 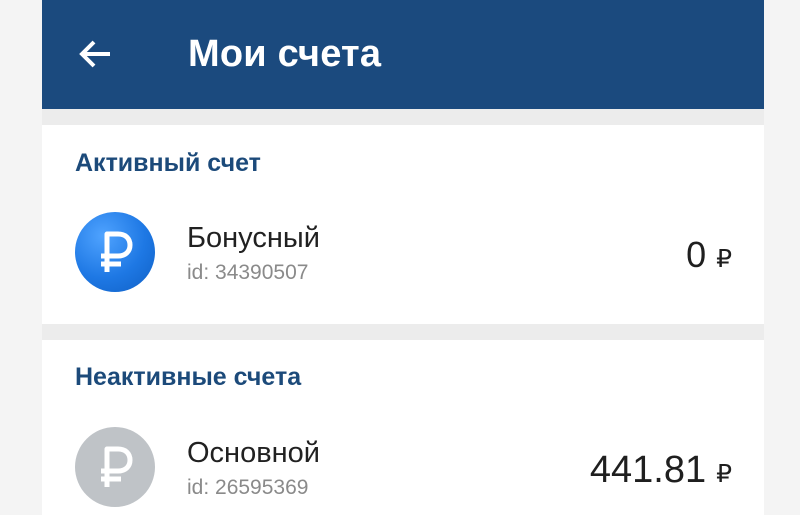 What do you see at coordinates (709, 255) in the screenshot?
I see `account-balance: 0 ₽` at bounding box center [709, 255].